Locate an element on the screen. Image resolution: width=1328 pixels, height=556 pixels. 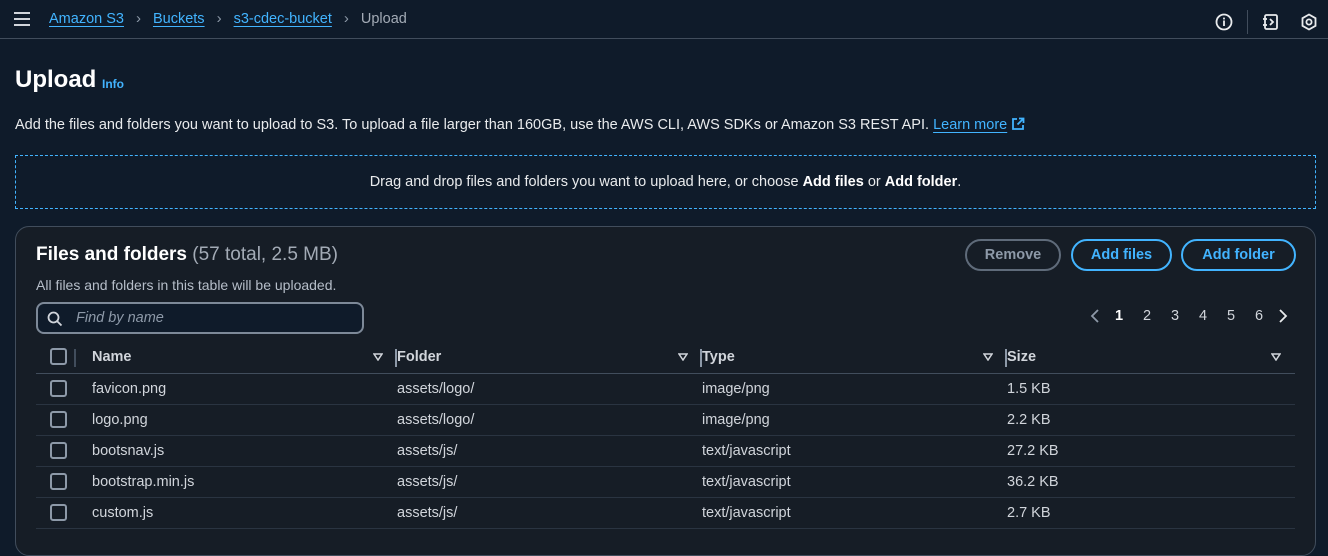
pagination: 1 2 3 4 5 6 is located at coordinates (1189, 316).